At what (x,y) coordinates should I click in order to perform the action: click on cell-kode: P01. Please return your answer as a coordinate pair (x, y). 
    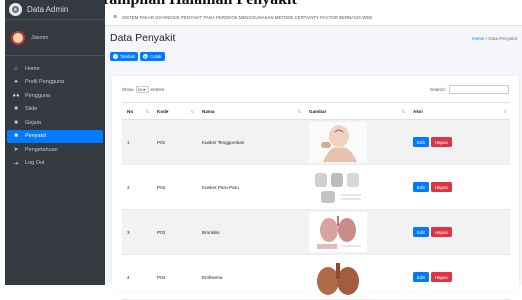
    Looking at the image, I should click on (174, 142).